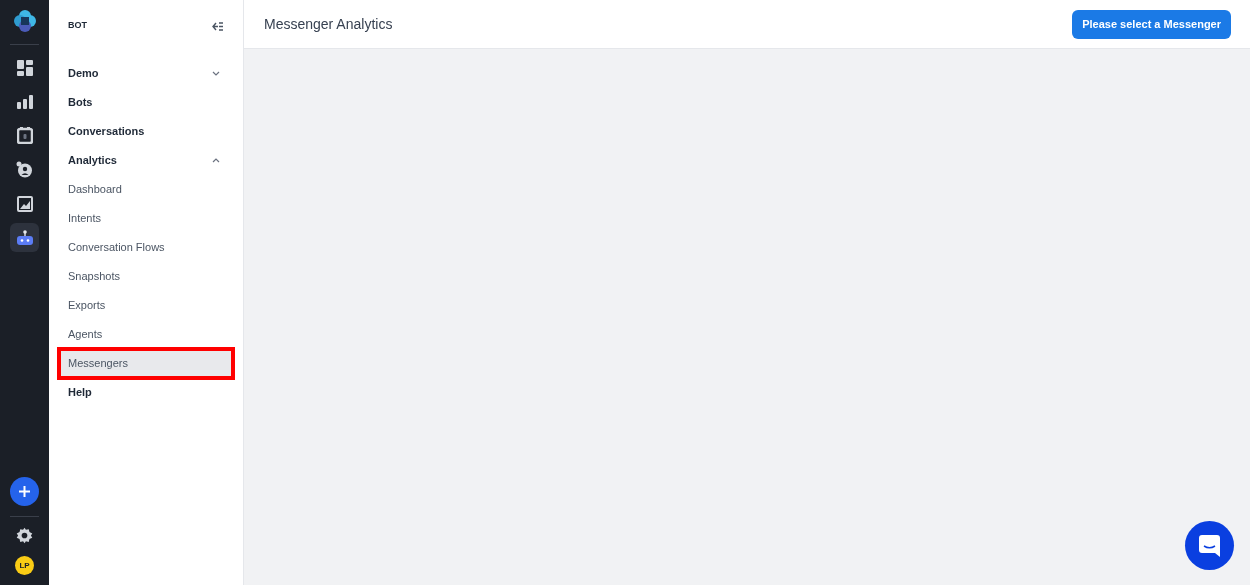 This screenshot has height=585, width=1250. What do you see at coordinates (328, 24) in the screenshot?
I see `page-title: Messenger Analytics` at bounding box center [328, 24].